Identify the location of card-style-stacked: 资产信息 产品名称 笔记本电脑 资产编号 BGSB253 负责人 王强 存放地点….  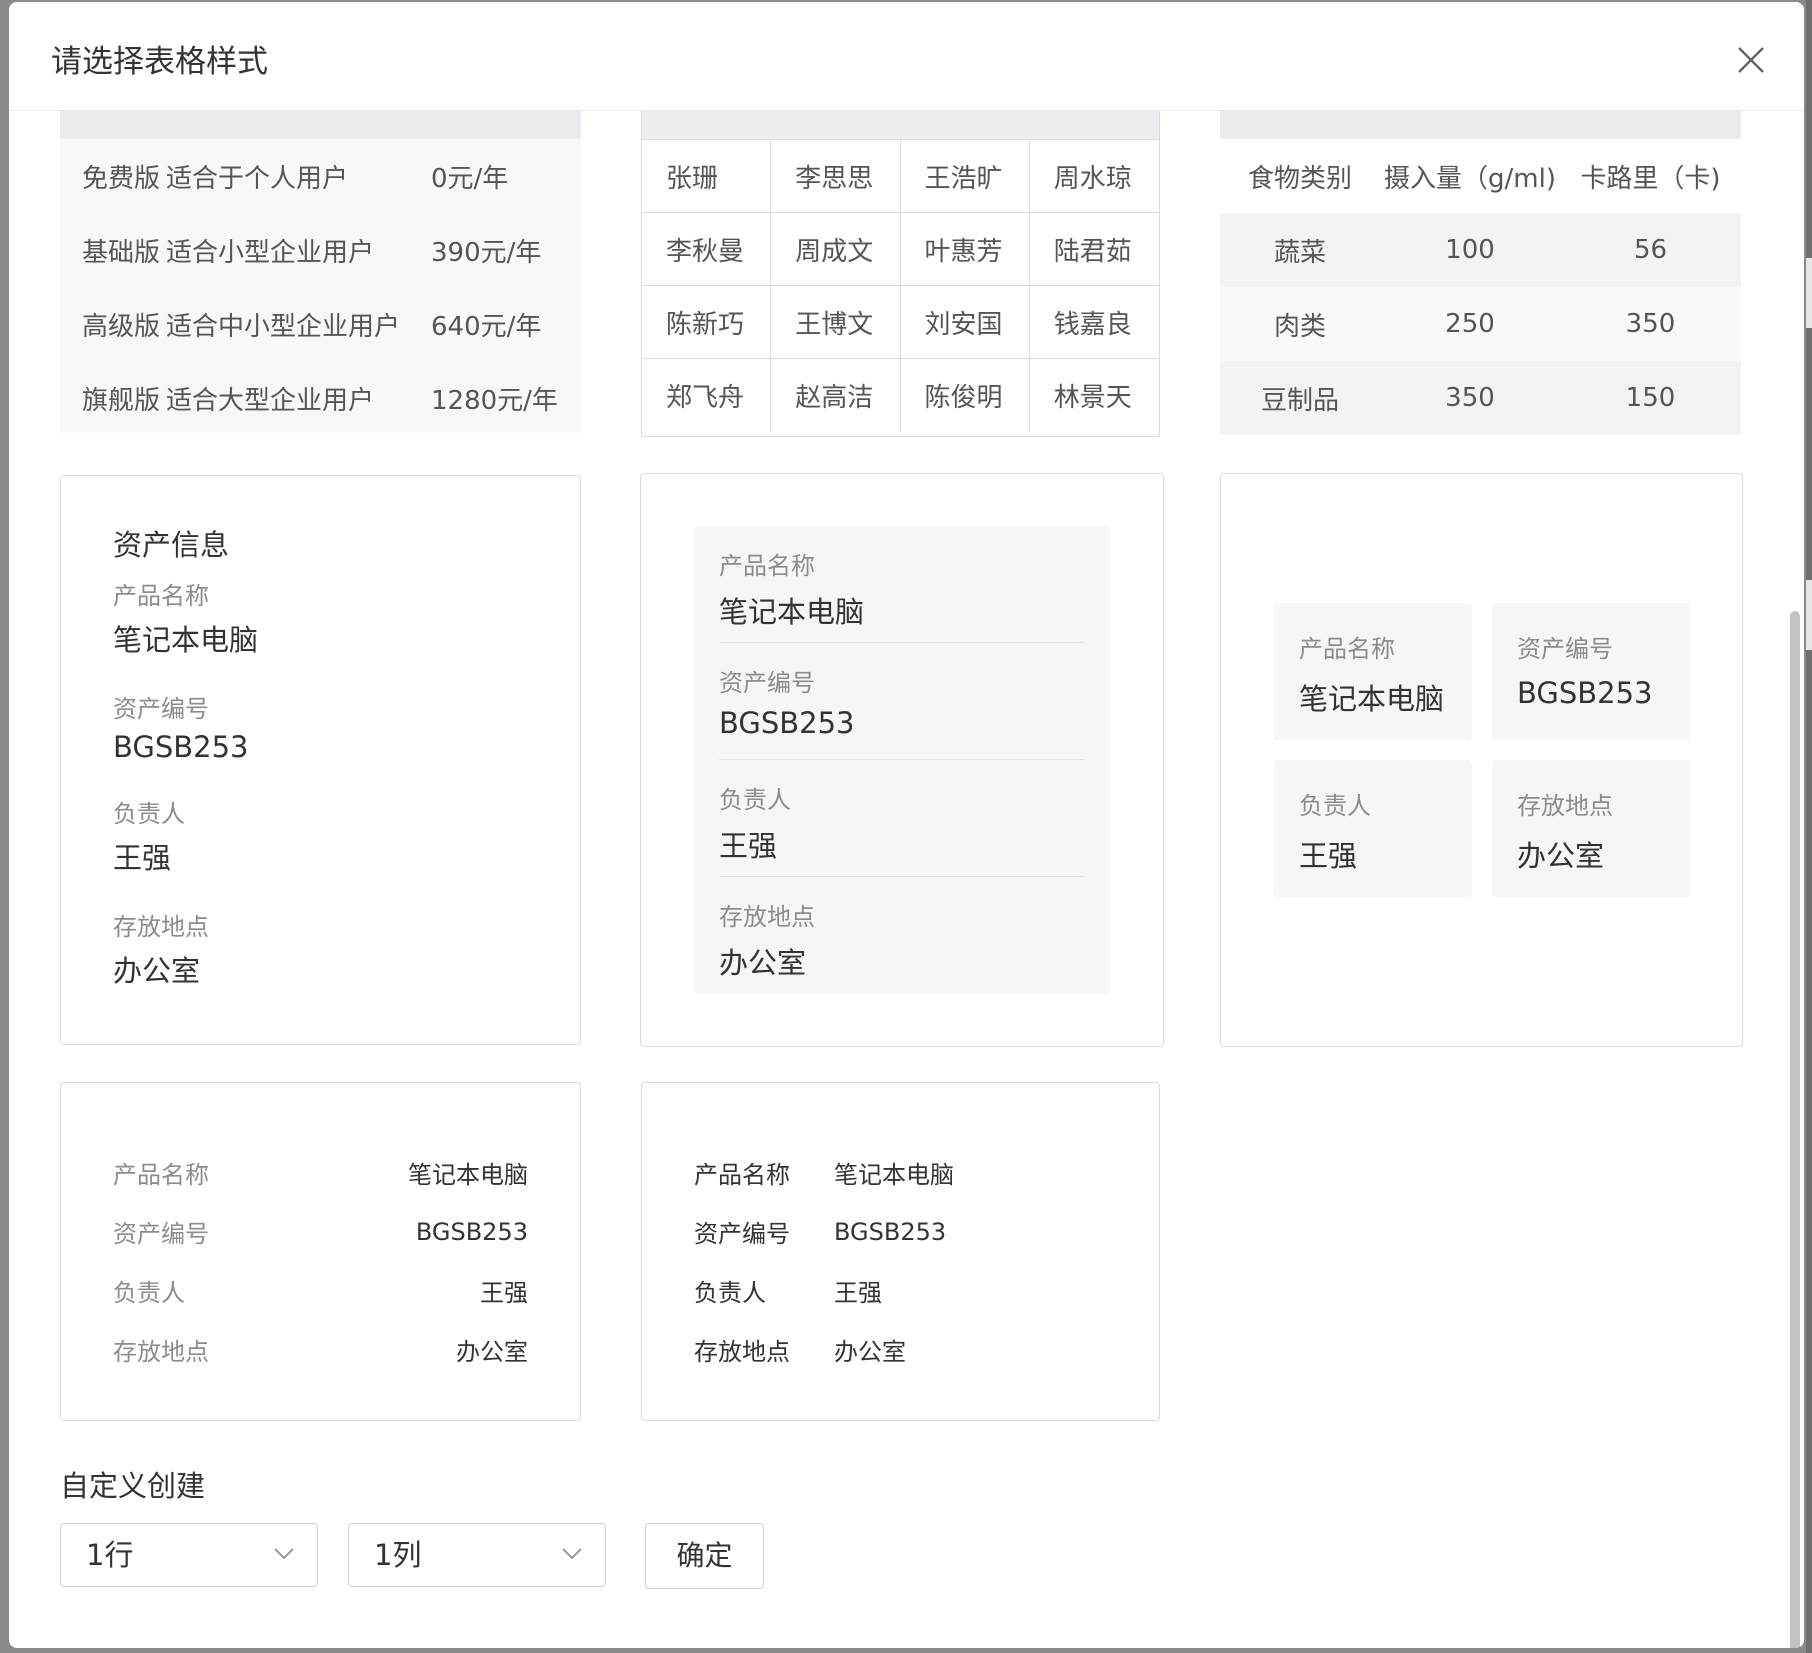
(320, 760).